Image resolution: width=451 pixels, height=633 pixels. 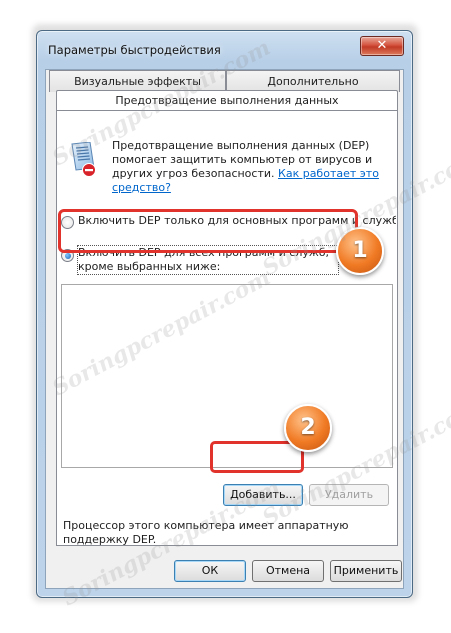 I want to click on cancel-button: Отмена, so click(x=288, y=571).